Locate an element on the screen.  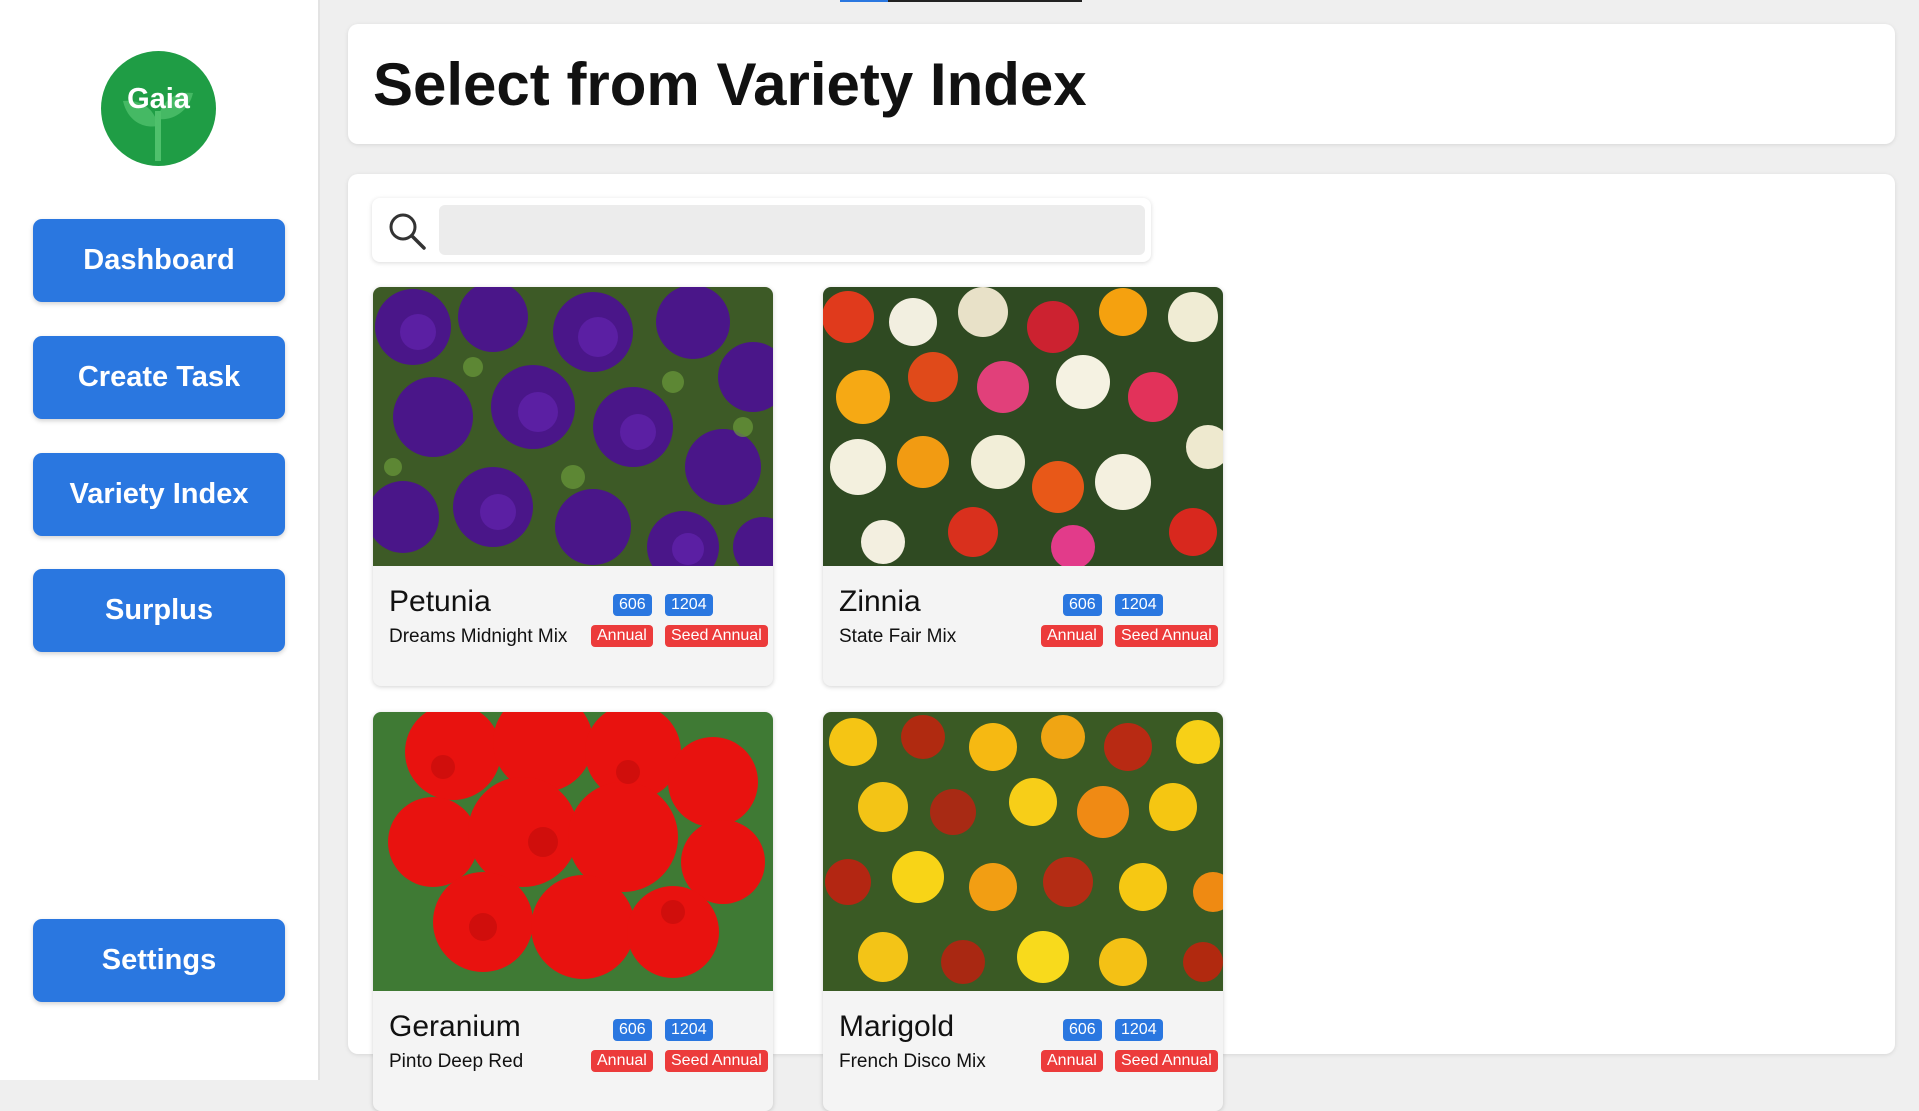
variety-subname: Pinto Deep Red is located at coordinates (456, 1061).